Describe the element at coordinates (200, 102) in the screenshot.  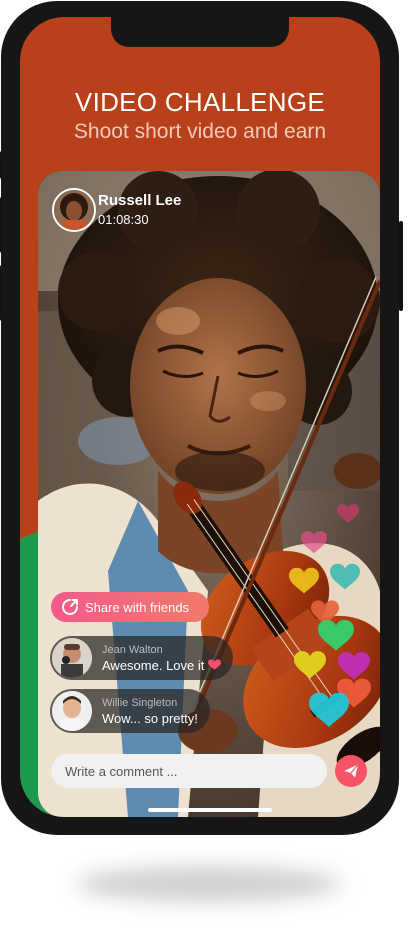
I see `page-title: VIDEO CHALLENGE` at that location.